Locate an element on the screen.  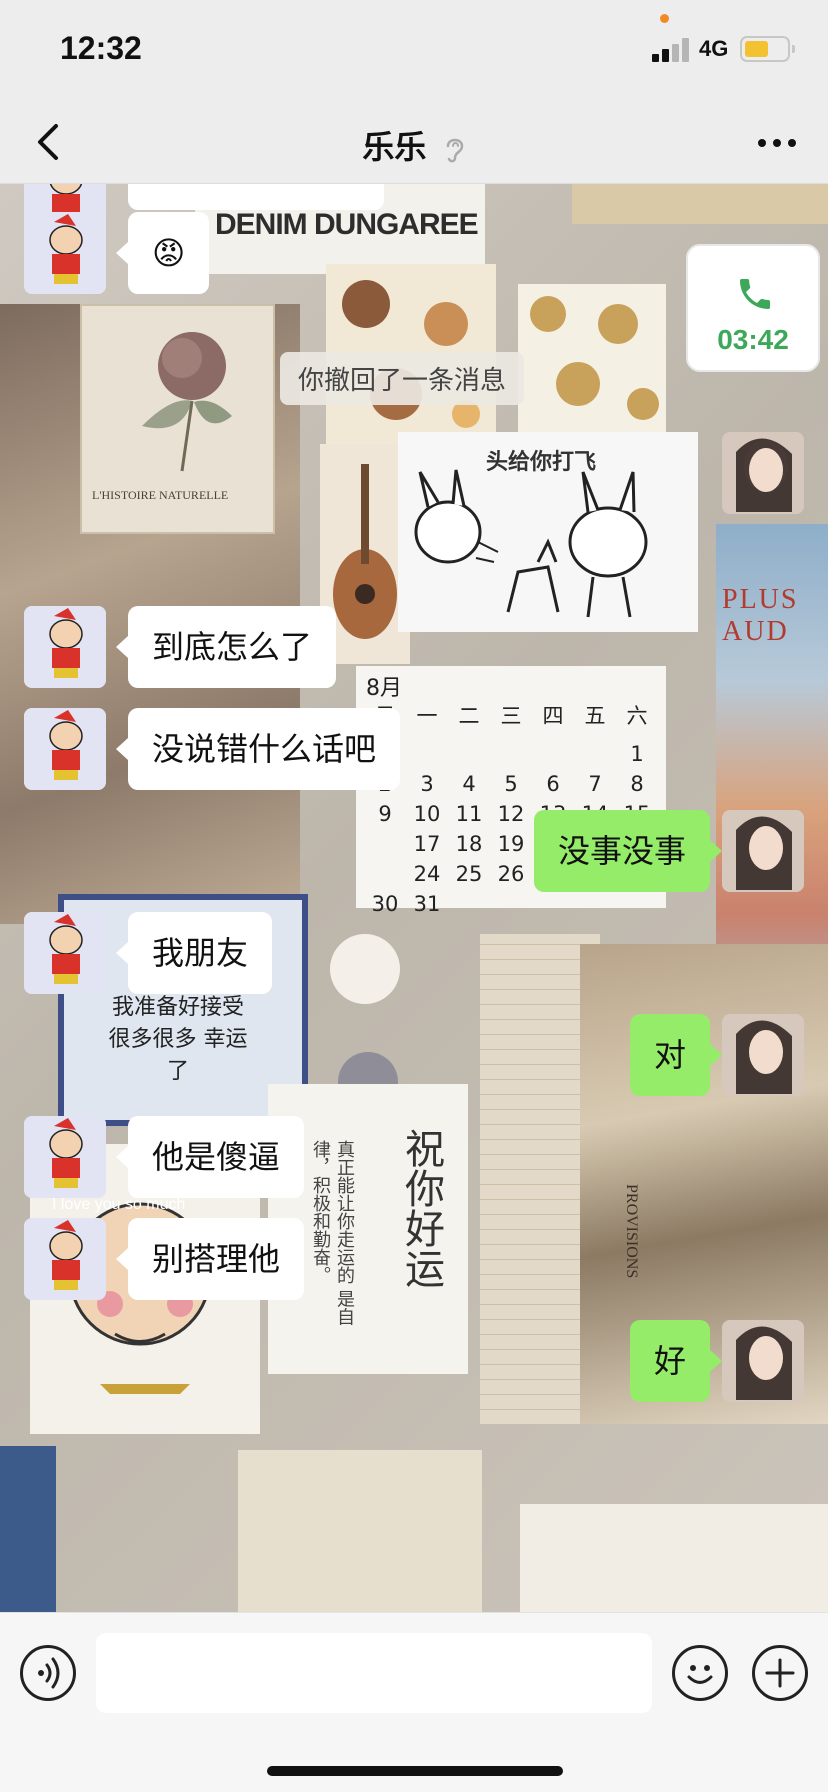
voice-wave-icon is located at coordinates (49, 1673).